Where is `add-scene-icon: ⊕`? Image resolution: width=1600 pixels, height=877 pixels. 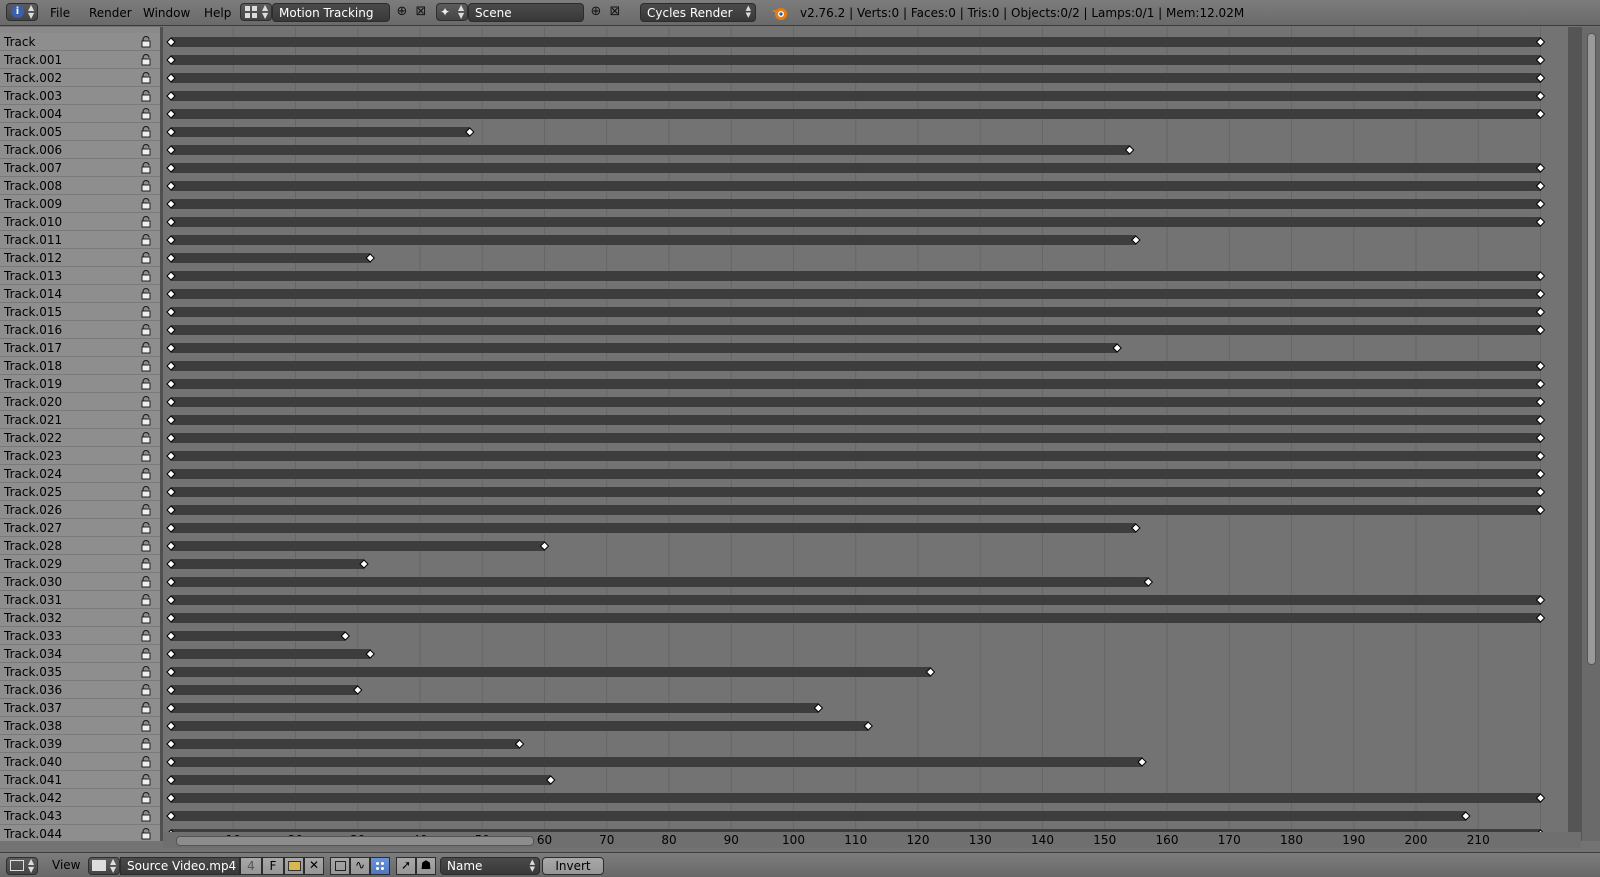
add-scene-icon: ⊕ is located at coordinates (596, 12).